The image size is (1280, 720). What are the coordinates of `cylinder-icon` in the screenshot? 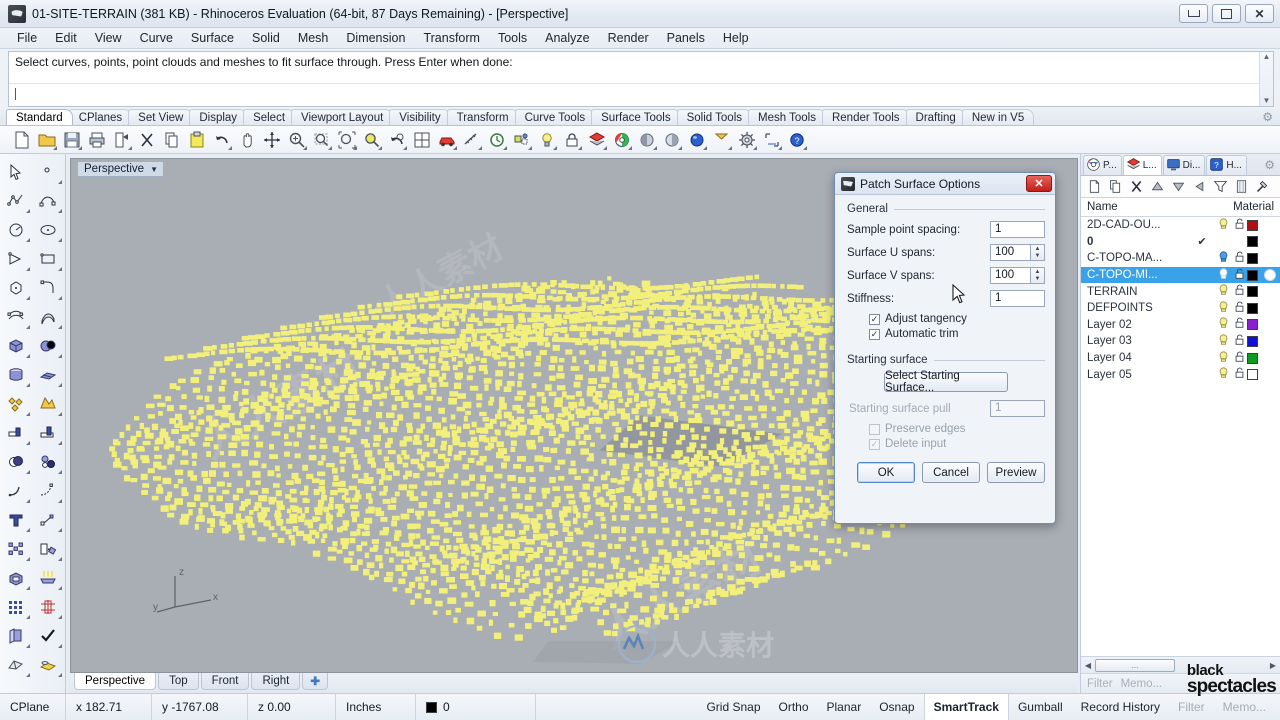 It's located at (16, 374).